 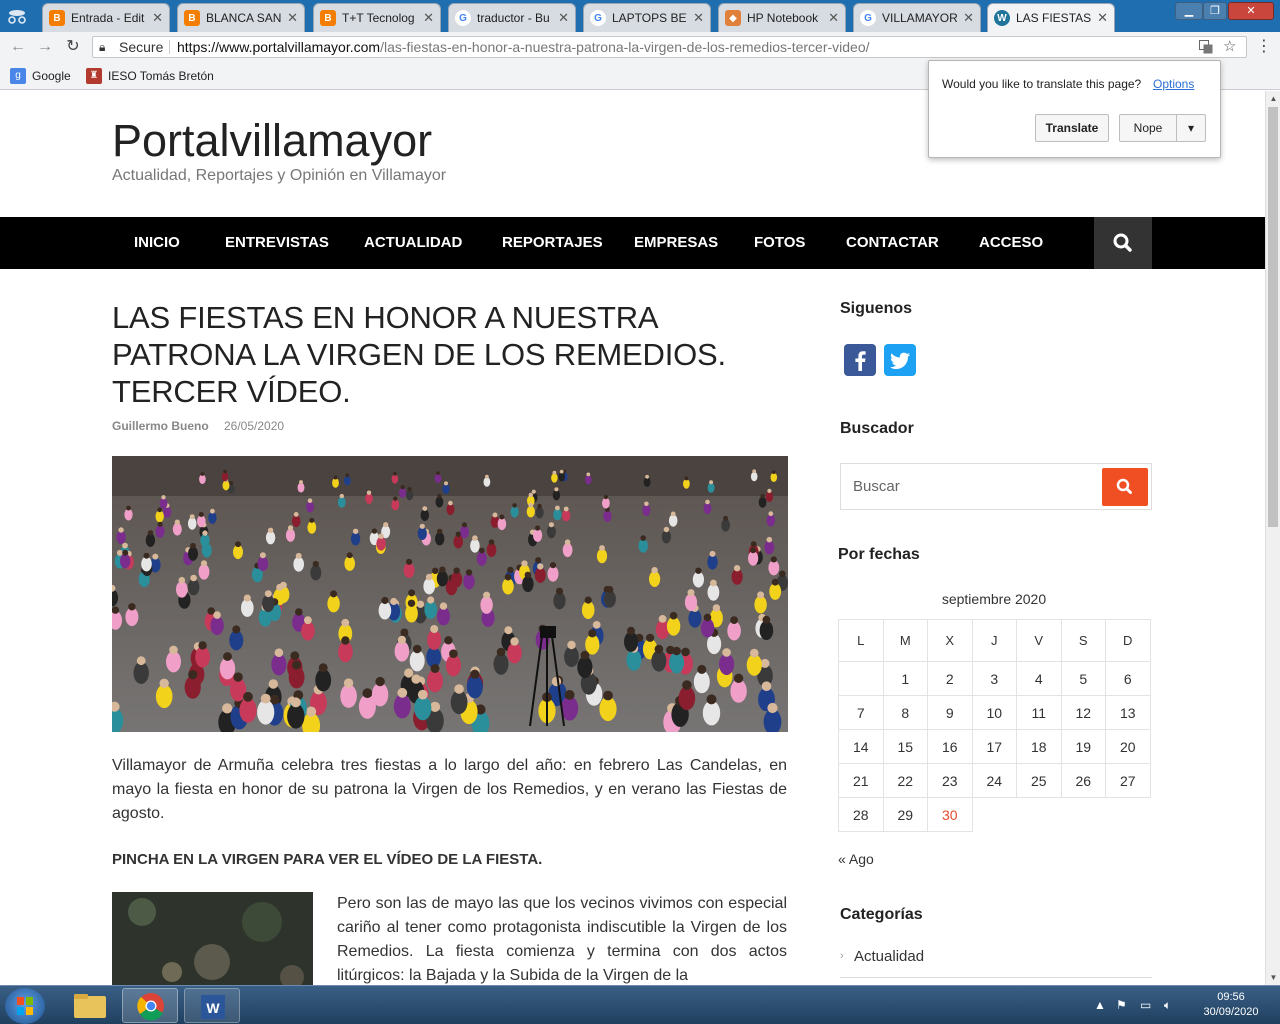 I want to click on tab-5: G LAPTOPS BET ✕, so click(x=647, y=17).